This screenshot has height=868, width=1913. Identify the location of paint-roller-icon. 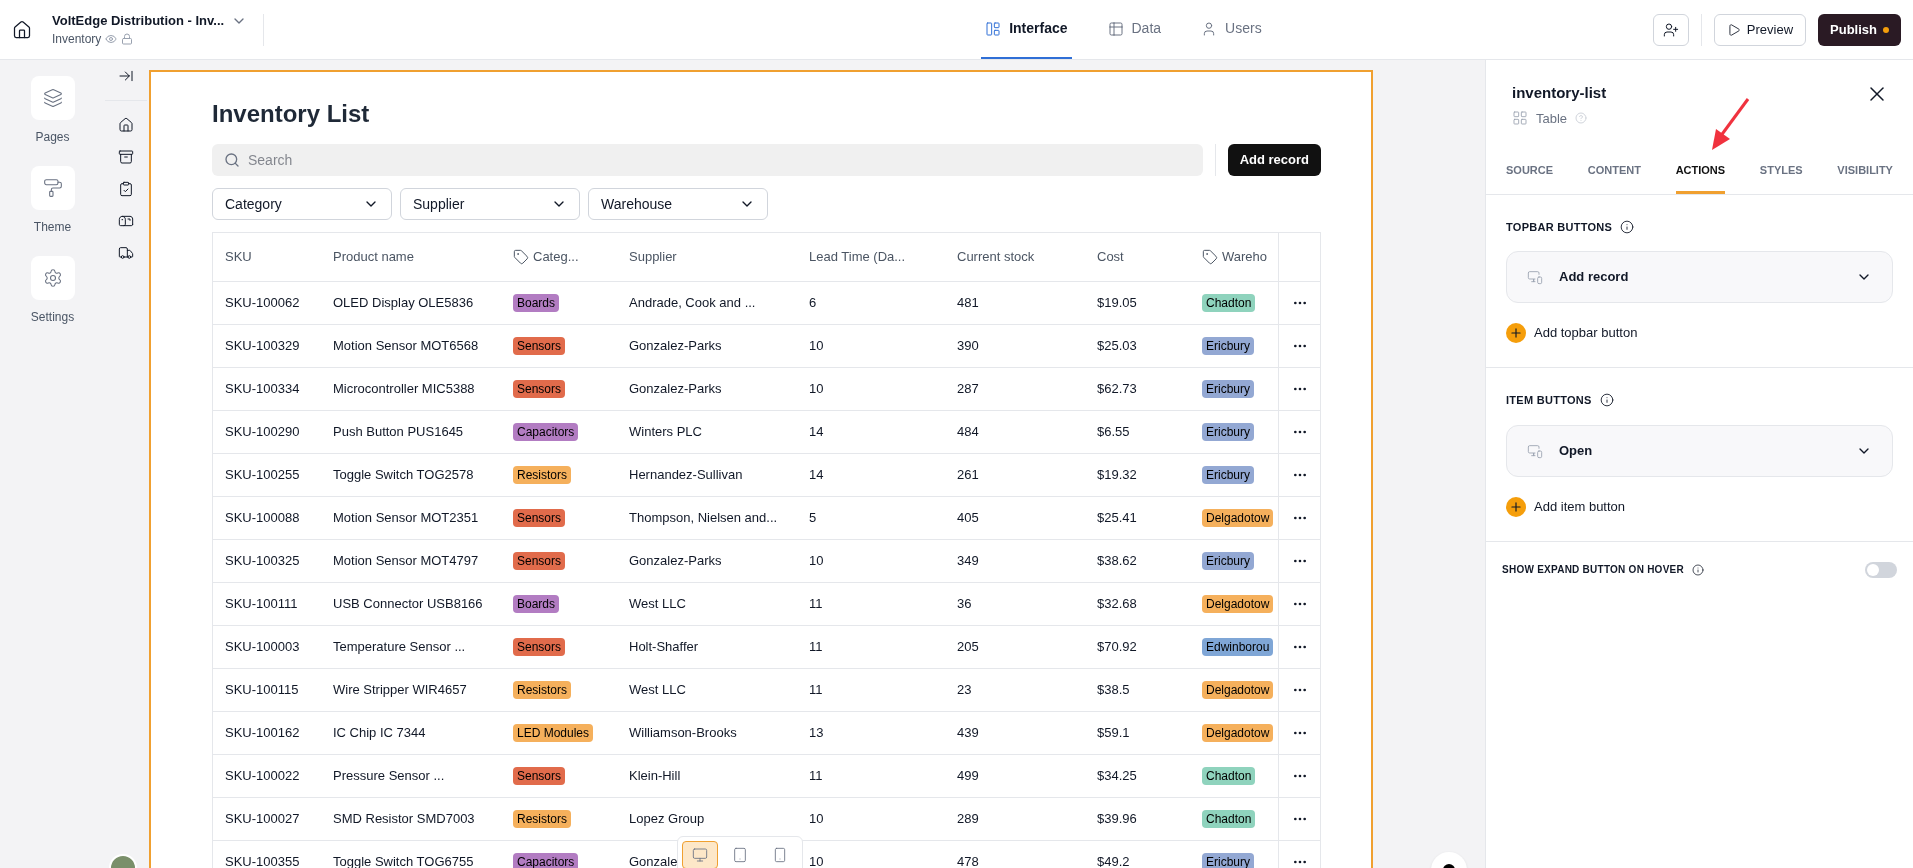
(52, 188).